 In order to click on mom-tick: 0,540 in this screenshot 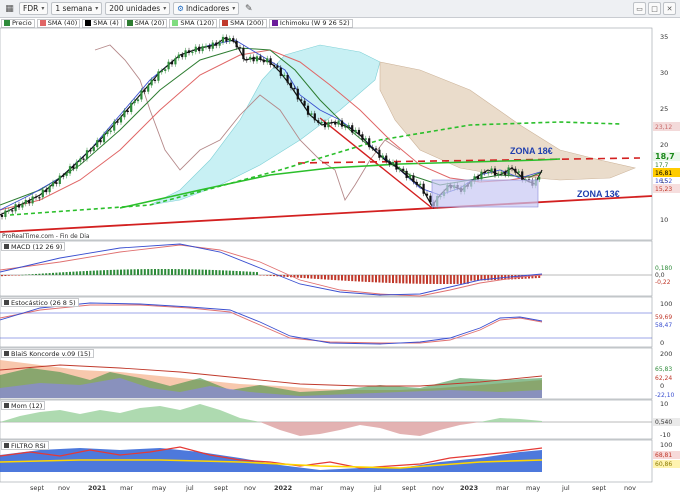, I will do `click(663, 422)`.